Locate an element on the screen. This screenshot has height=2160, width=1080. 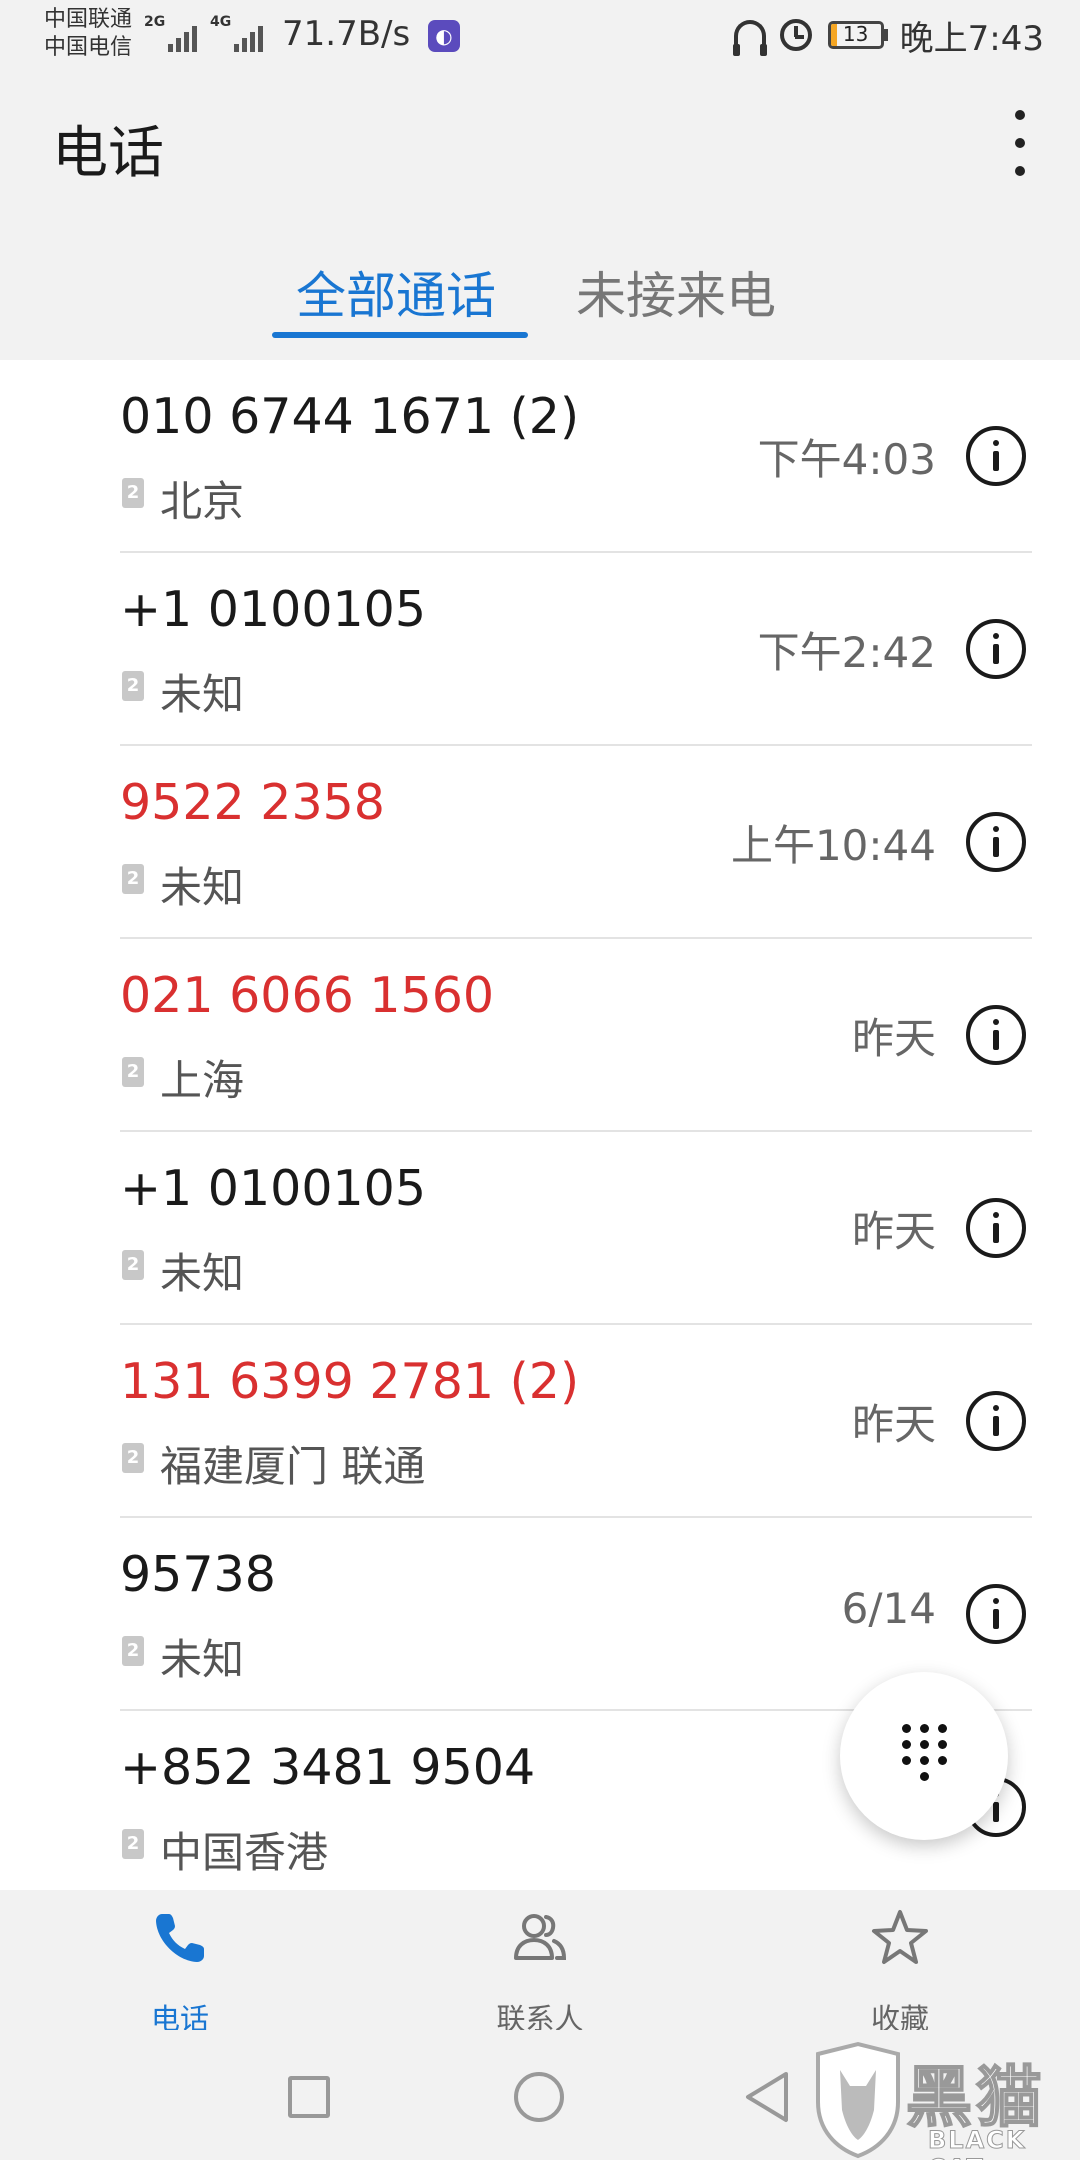
phone-icon is located at coordinates (180, 1938).